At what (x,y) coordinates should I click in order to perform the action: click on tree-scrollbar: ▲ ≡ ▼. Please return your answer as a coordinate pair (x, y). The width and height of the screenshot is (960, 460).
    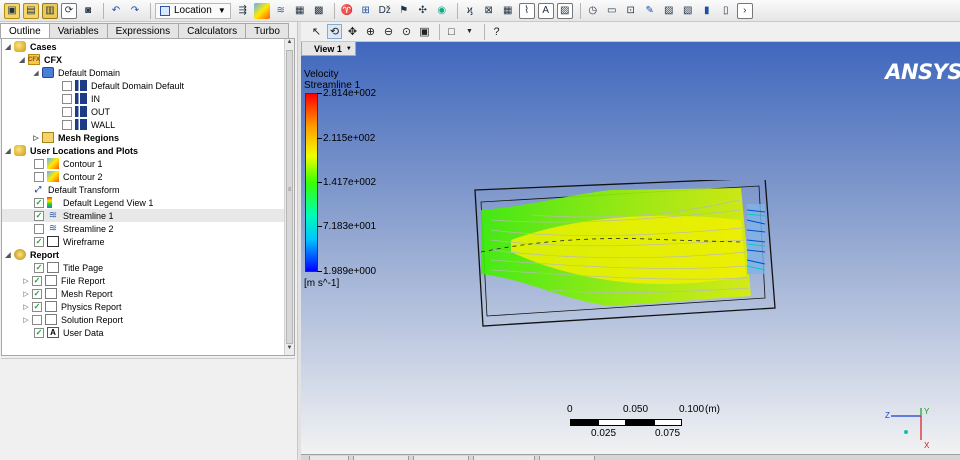
    Looking at the image, I should click on (289, 197).